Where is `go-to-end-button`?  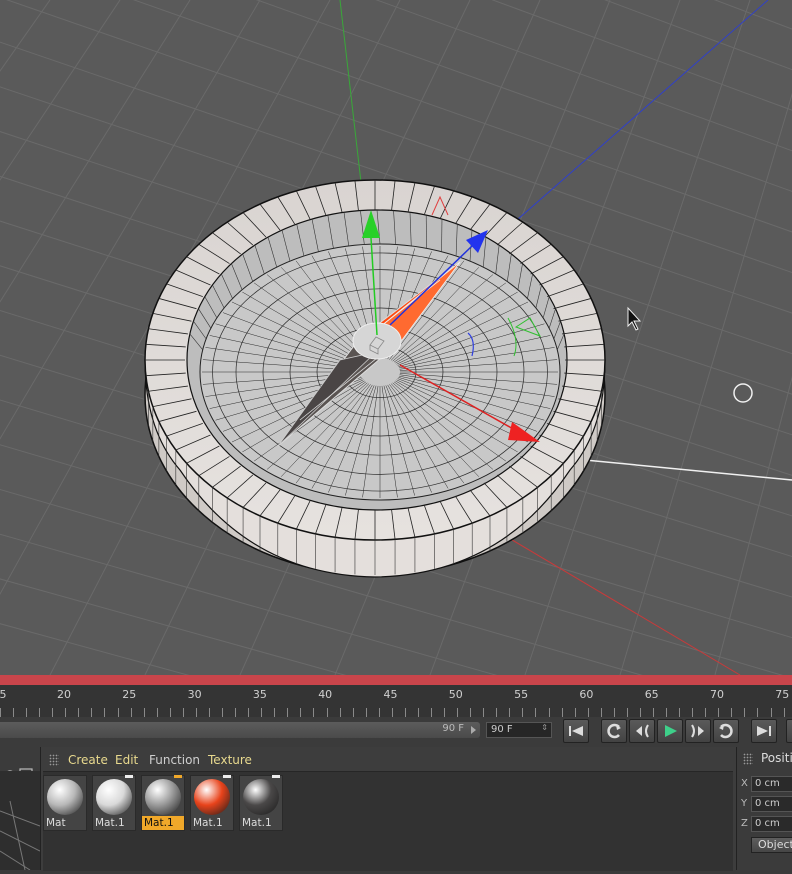 go-to-end-button is located at coordinates (764, 731).